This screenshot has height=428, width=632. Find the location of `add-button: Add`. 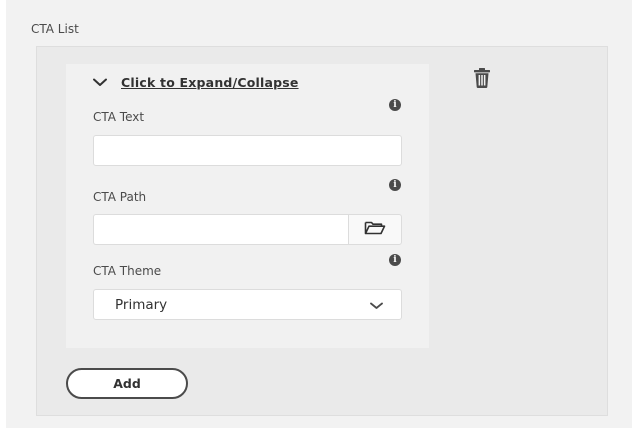

add-button: Add is located at coordinates (127, 383).